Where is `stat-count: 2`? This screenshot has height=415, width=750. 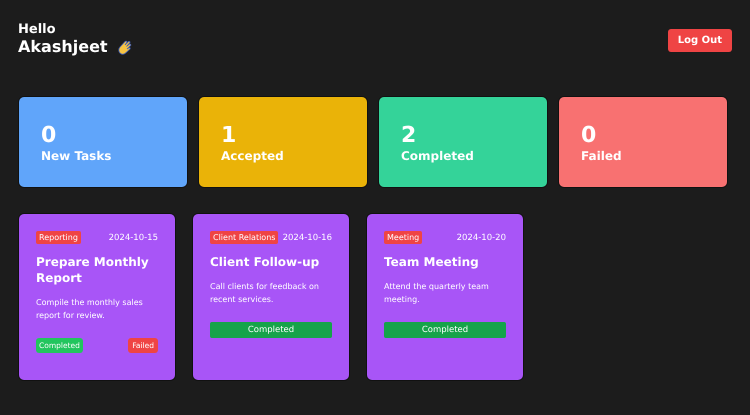
stat-count: 2 is located at coordinates (409, 136).